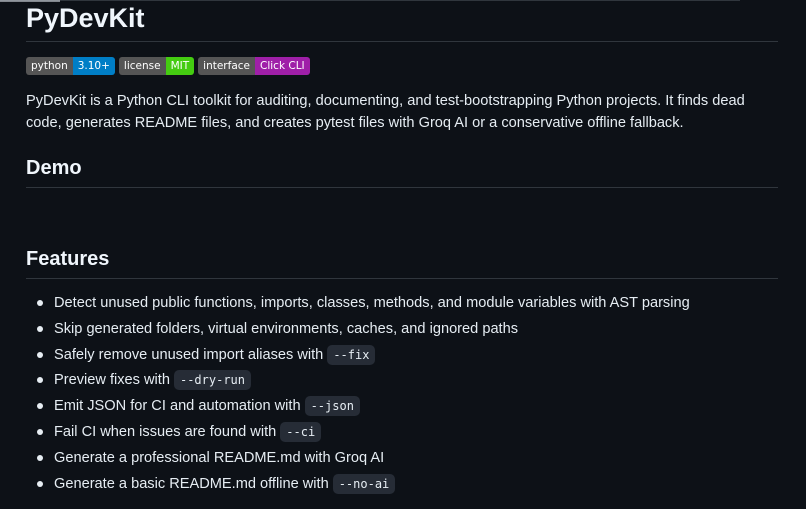 Image resolution: width=806 pixels, height=509 pixels. What do you see at coordinates (351, 354) in the screenshot?
I see `inline-code: --fix` at bounding box center [351, 354].